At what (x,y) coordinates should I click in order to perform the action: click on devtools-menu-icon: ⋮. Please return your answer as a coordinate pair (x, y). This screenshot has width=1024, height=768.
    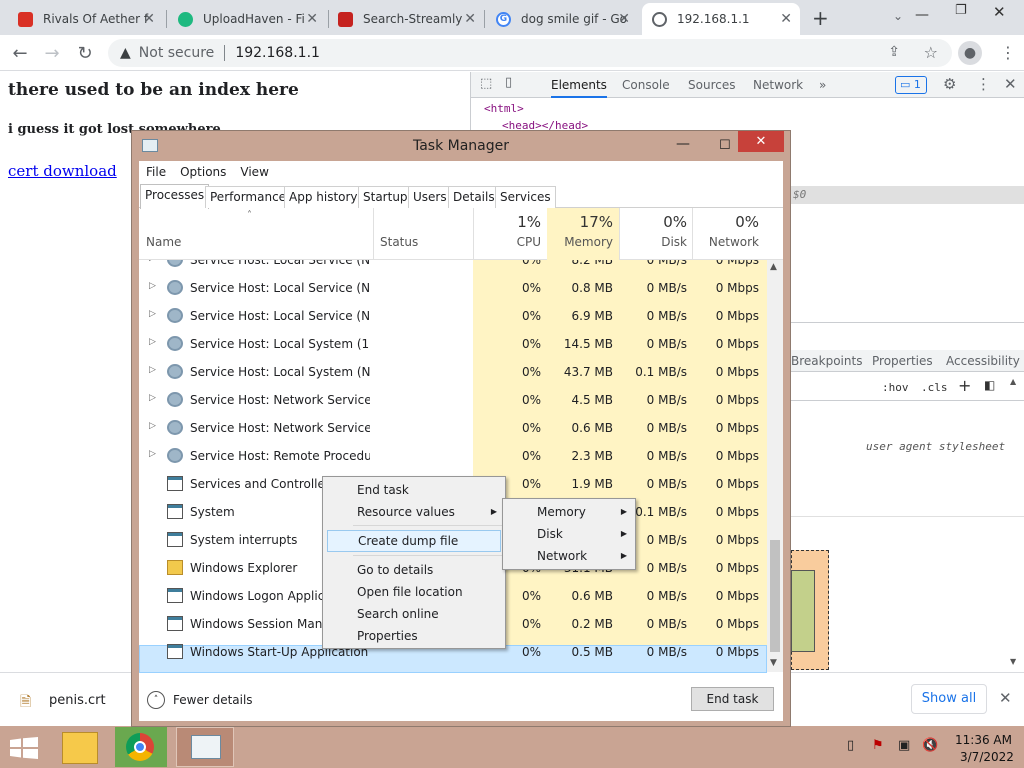
    Looking at the image, I should click on (983, 84).